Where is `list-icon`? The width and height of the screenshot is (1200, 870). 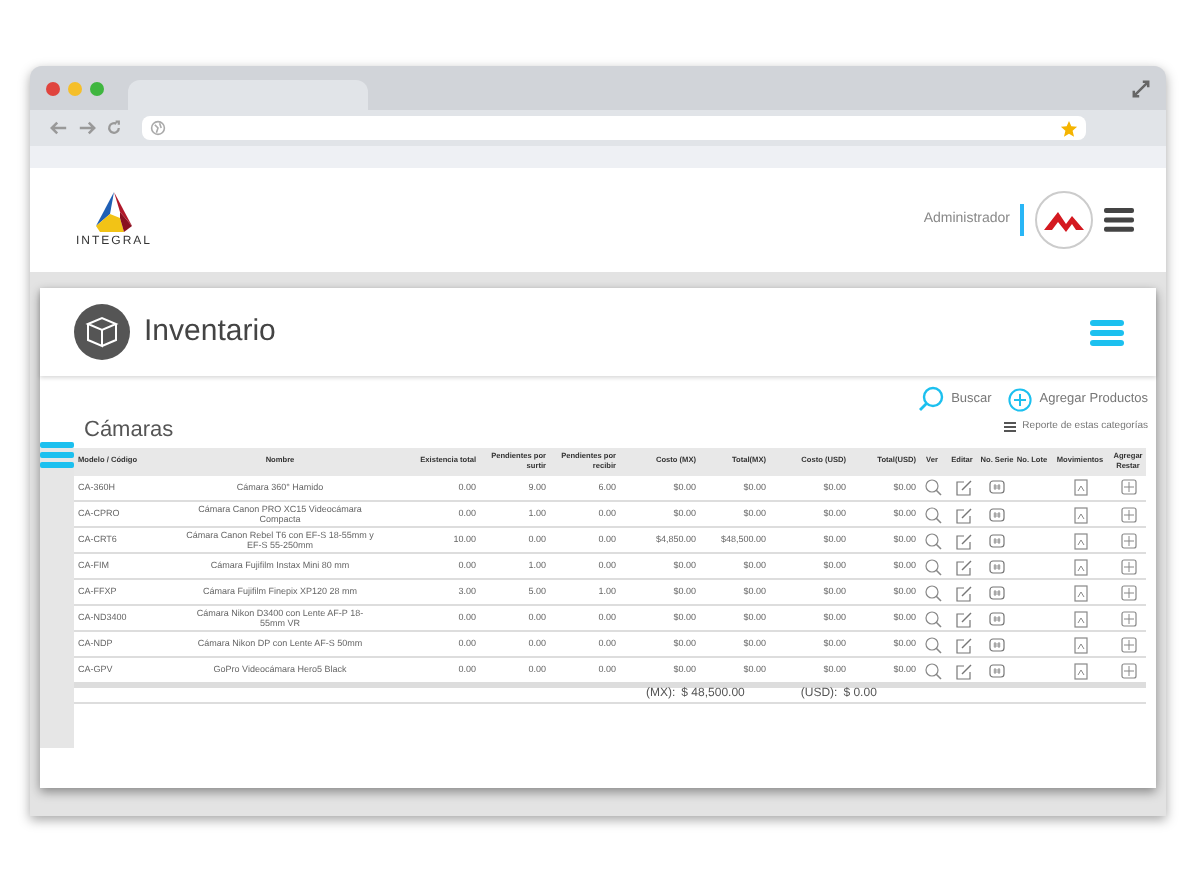
list-icon is located at coordinates (1010, 427).